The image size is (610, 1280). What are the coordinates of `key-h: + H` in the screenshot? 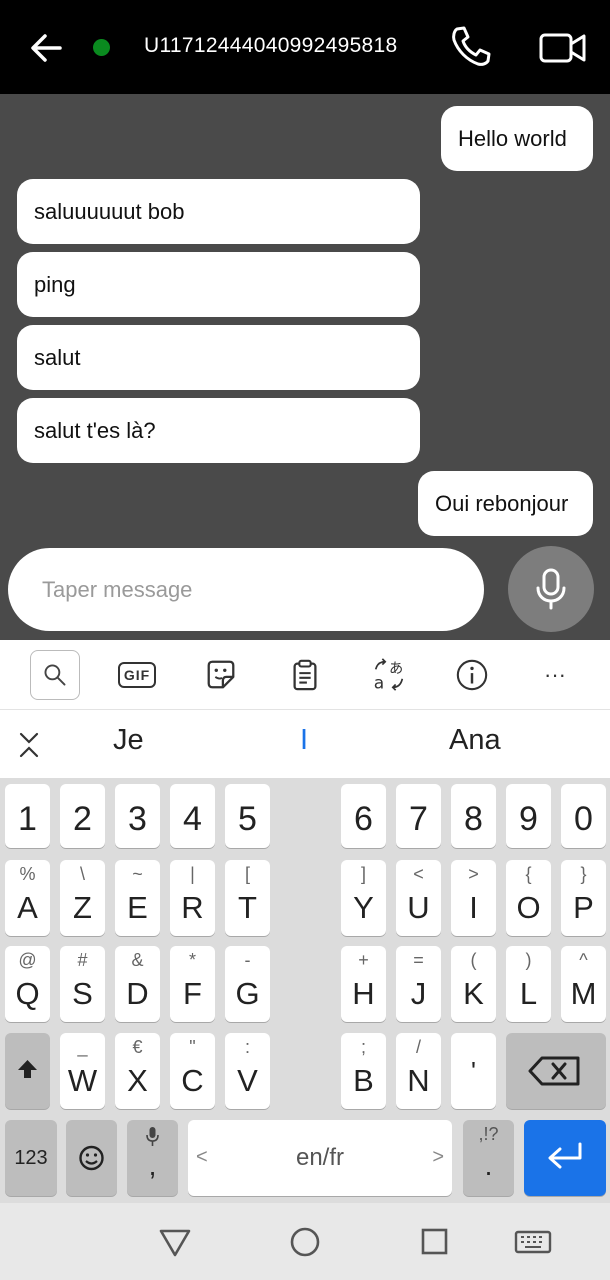 It's located at (363, 984).